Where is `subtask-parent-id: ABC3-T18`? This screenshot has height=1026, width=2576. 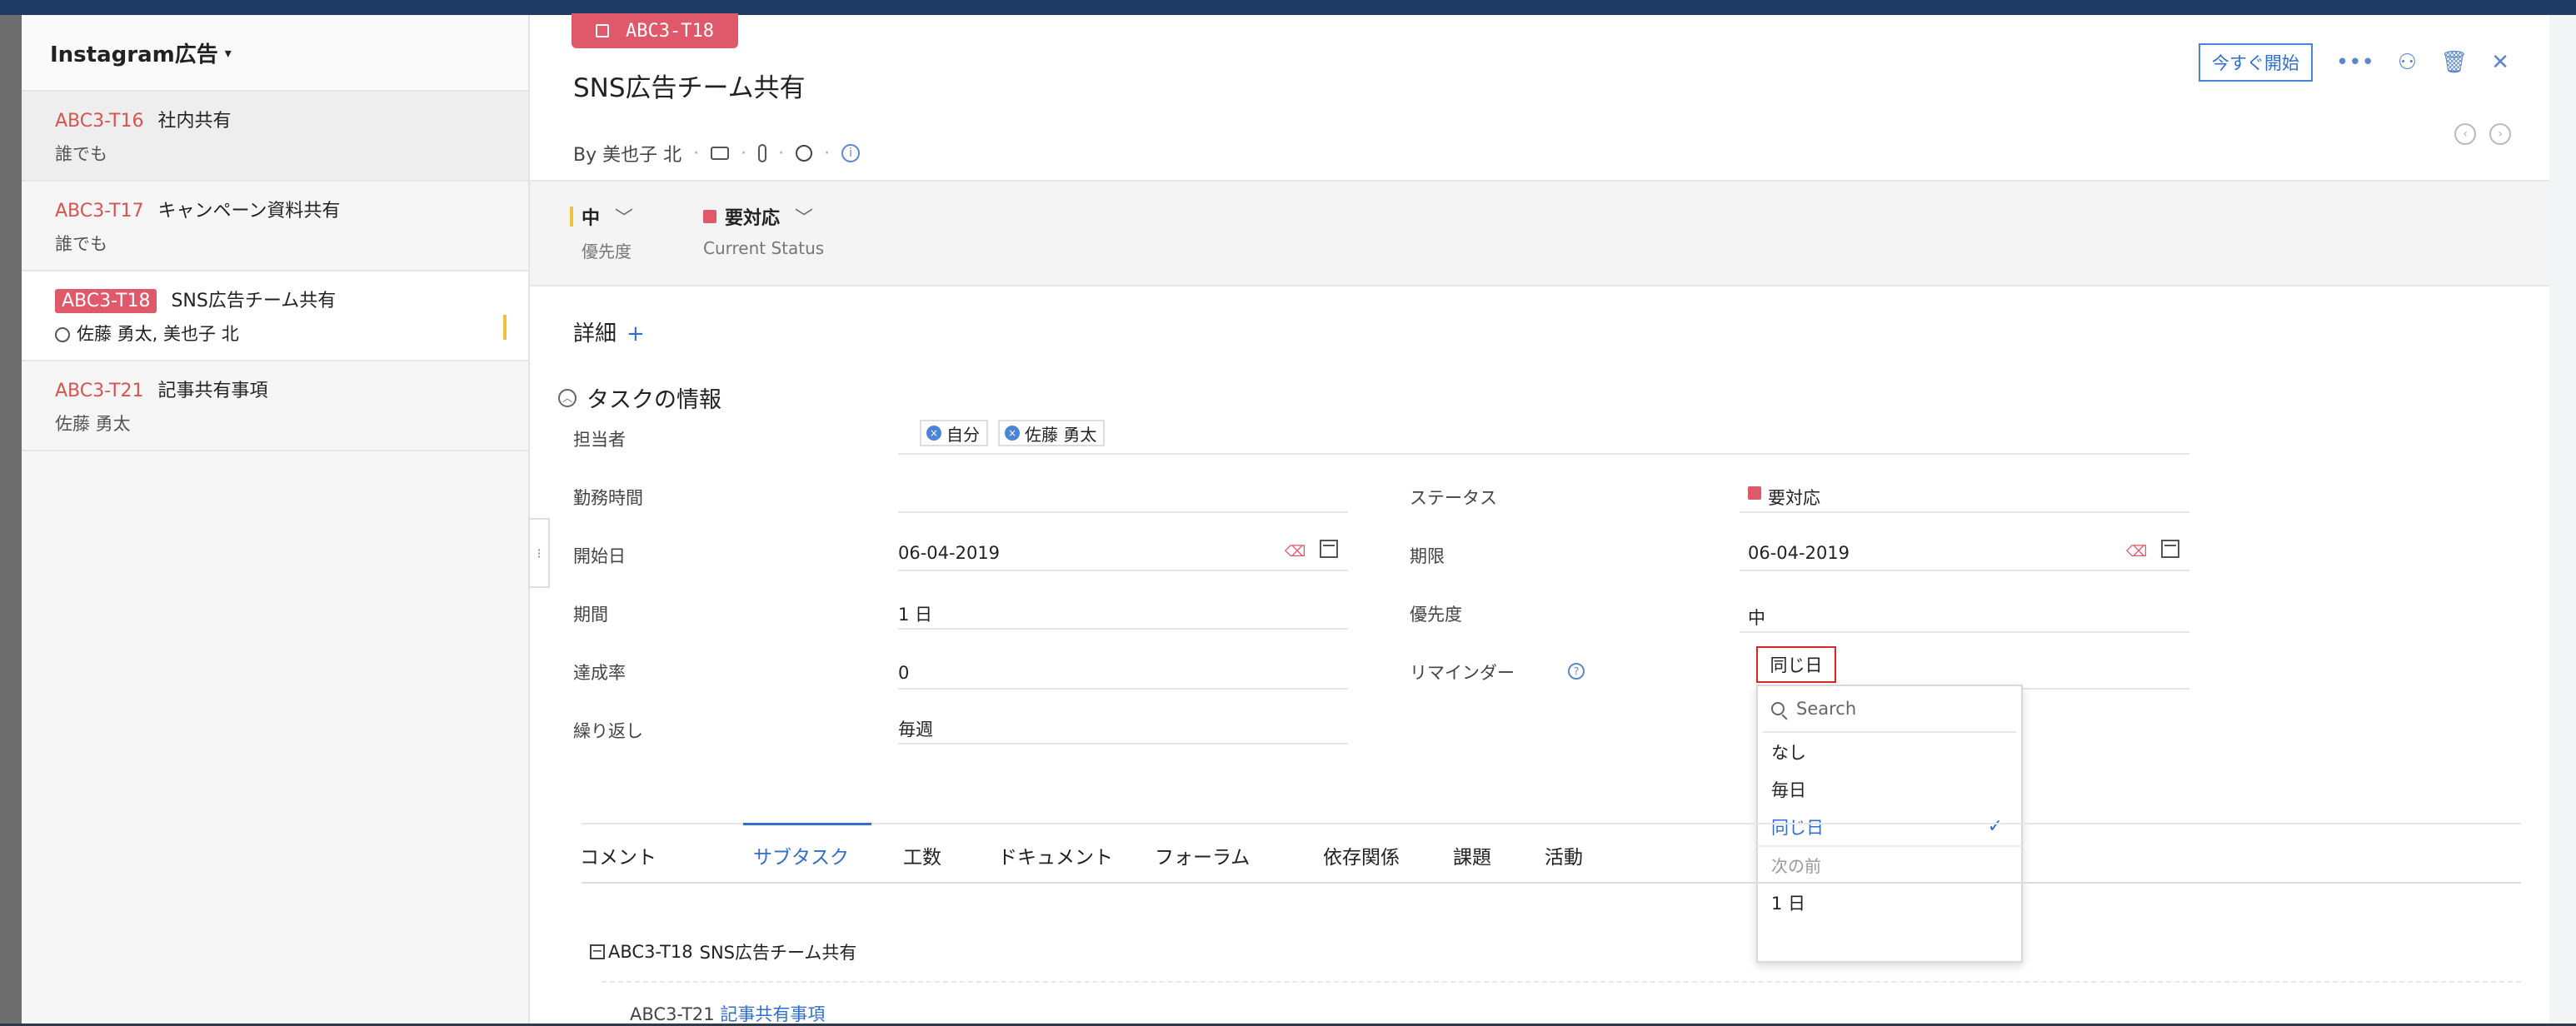 subtask-parent-id: ABC3-T18 is located at coordinates (650, 952).